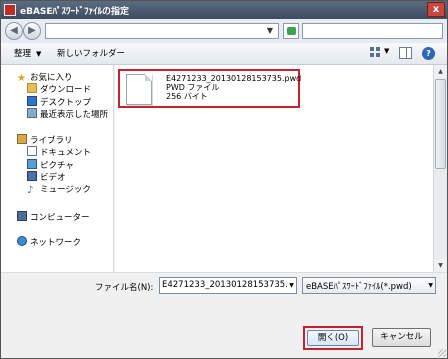 The width and height of the screenshot is (448, 359). I want to click on views-dropdown-icon: ▼, so click(386, 51).